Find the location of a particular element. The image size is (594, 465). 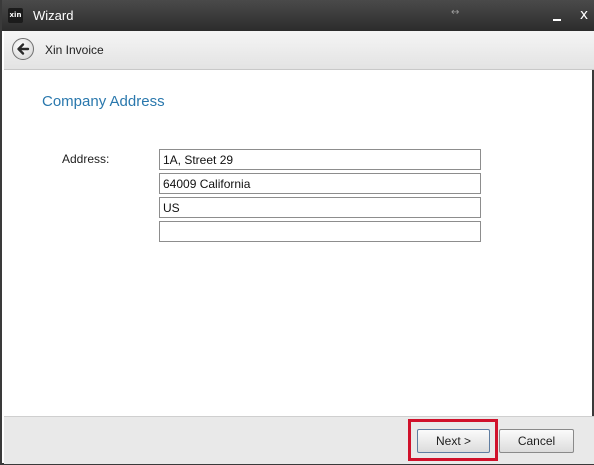

app-logo-icon: xin is located at coordinates (15, 15).